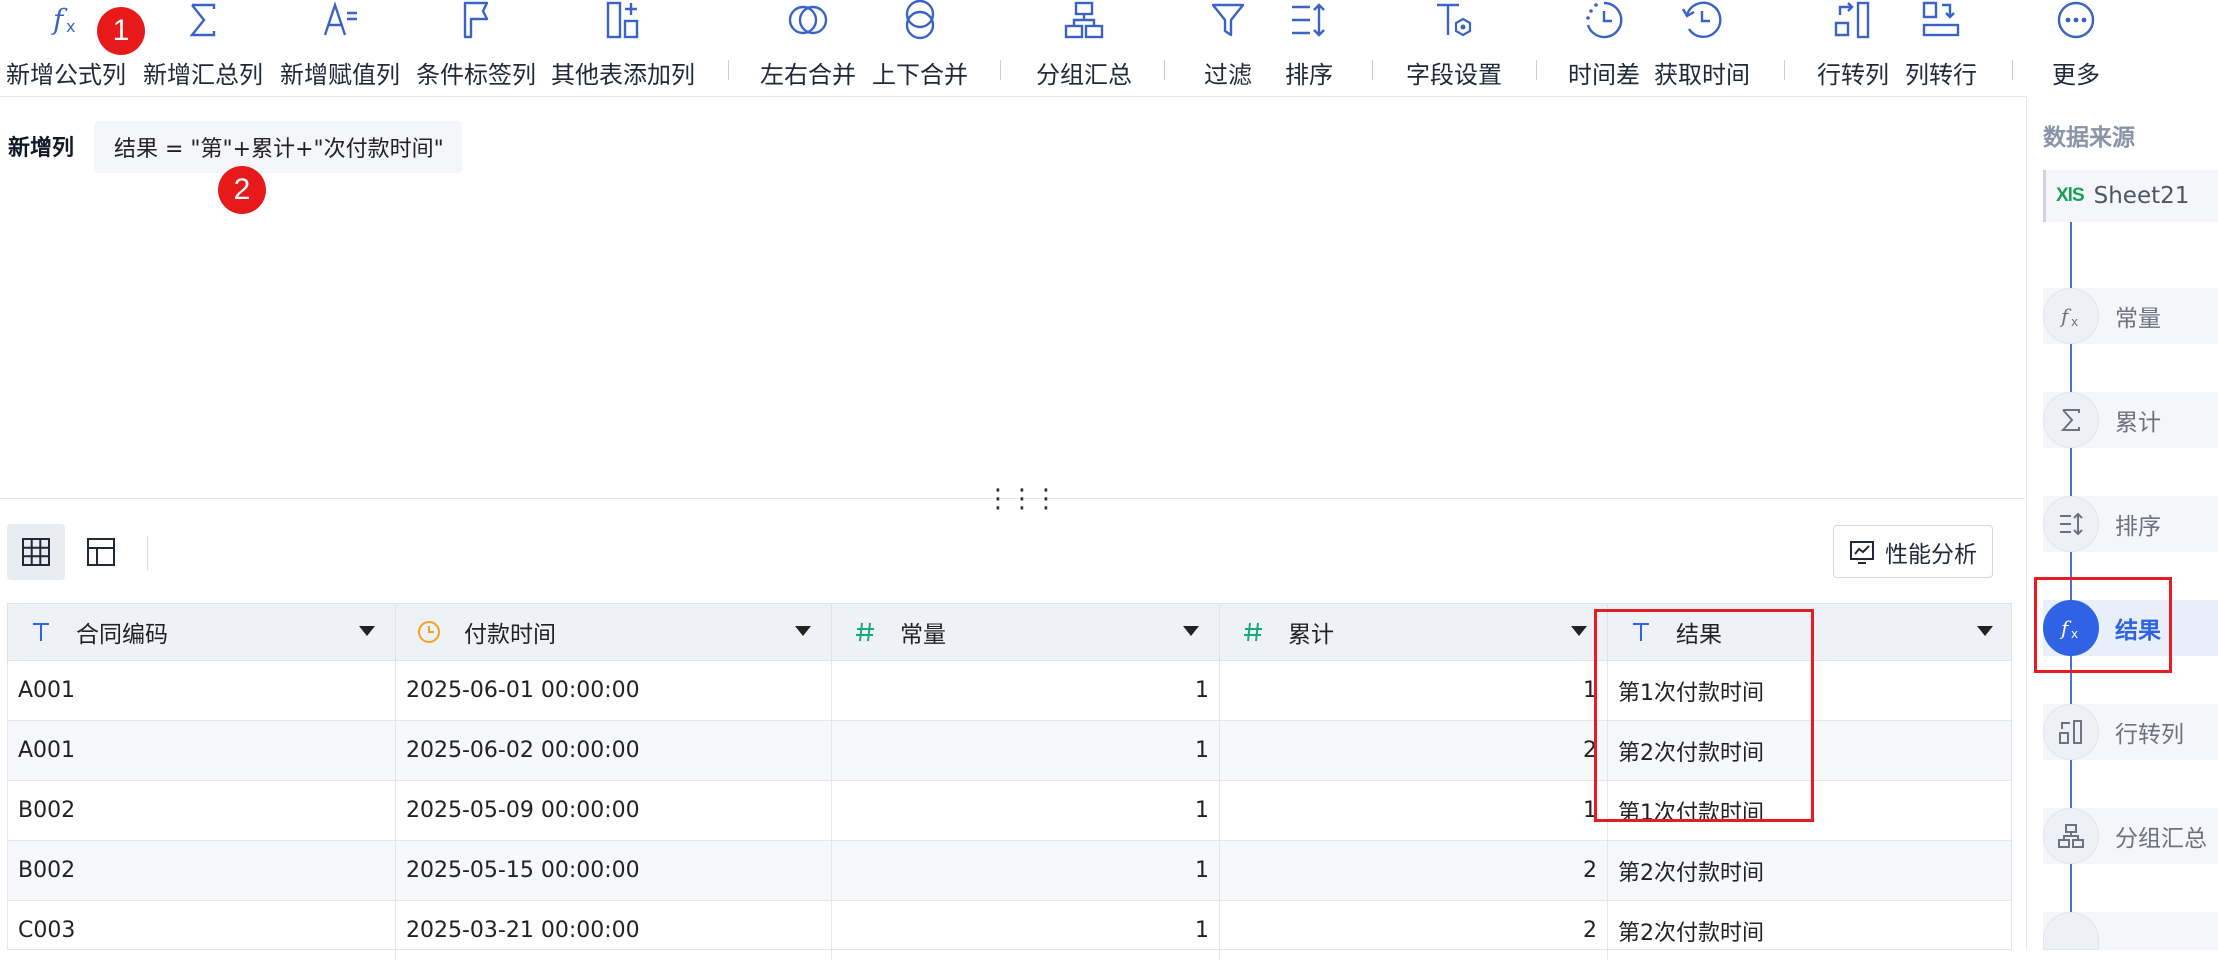  What do you see at coordinates (808, 20) in the screenshot?
I see `venn-horizontal-icon` at bounding box center [808, 20].